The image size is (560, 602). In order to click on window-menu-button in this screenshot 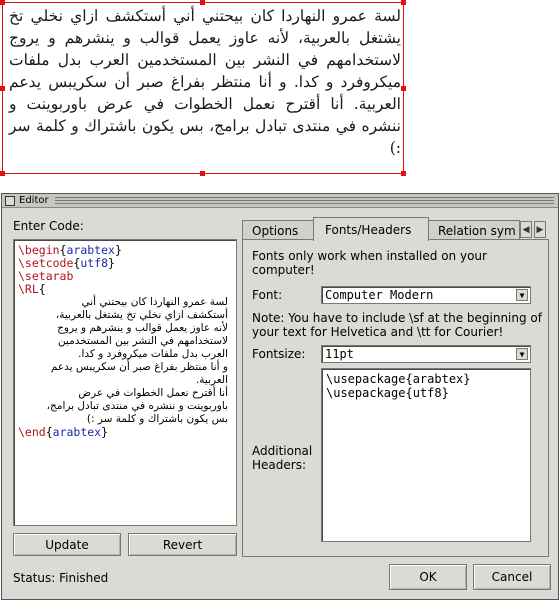, I will do `click(10, 200)`.